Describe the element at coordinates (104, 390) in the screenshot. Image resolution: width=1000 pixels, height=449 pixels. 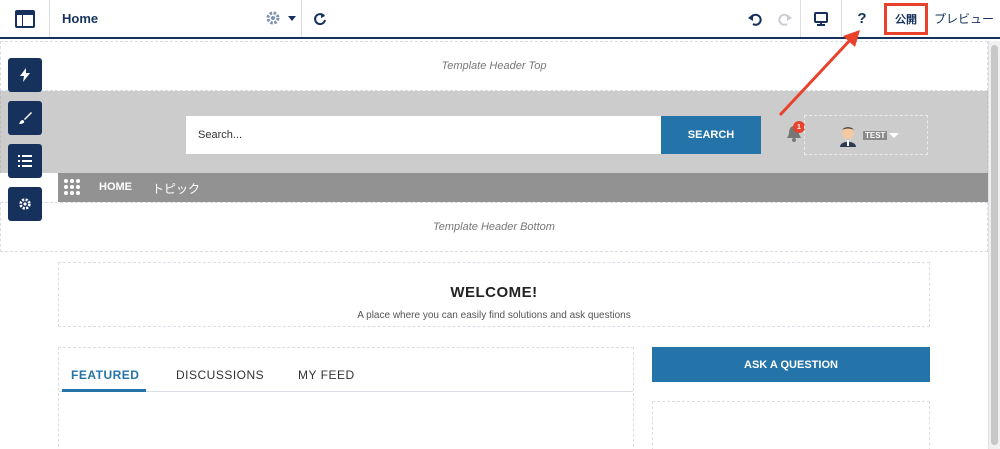
I see `active-tab-indicator` at that location.